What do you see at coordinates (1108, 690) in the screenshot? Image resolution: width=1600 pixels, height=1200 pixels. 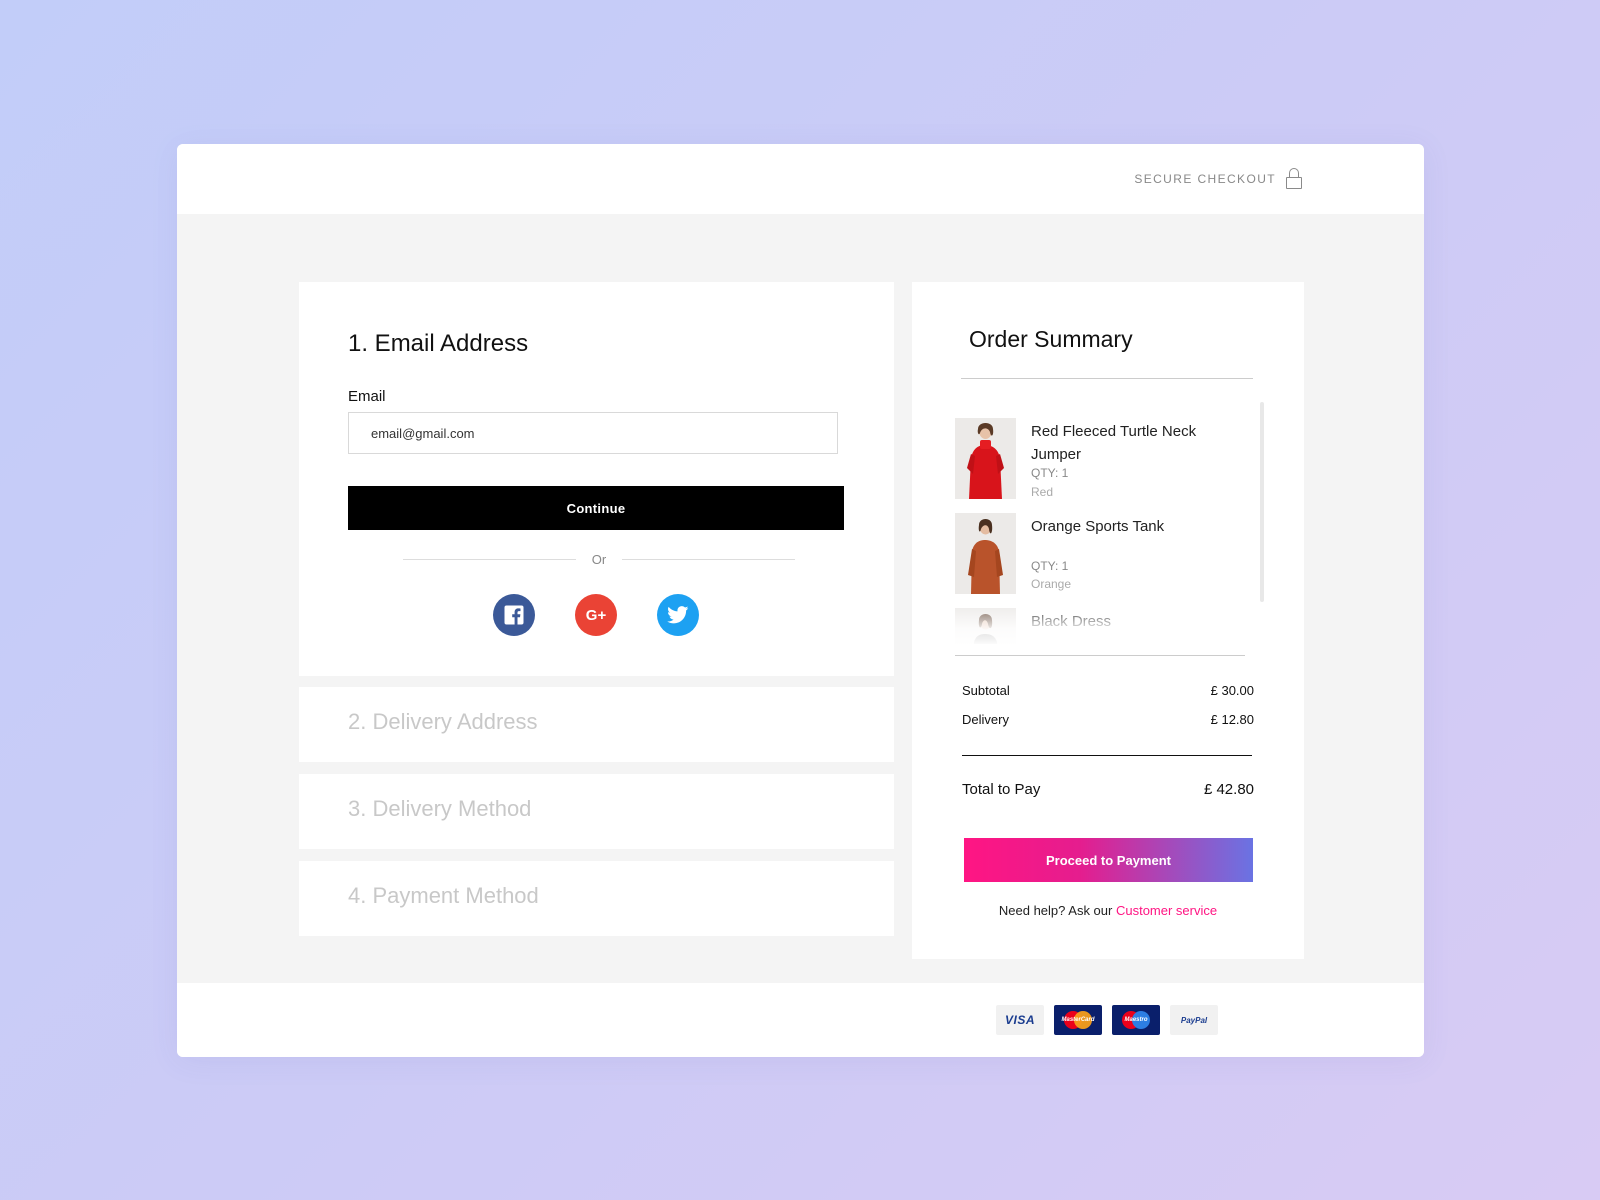 I see `subtotal-row: Subtotal £ 30.00` at bounding box center [1108, 690].